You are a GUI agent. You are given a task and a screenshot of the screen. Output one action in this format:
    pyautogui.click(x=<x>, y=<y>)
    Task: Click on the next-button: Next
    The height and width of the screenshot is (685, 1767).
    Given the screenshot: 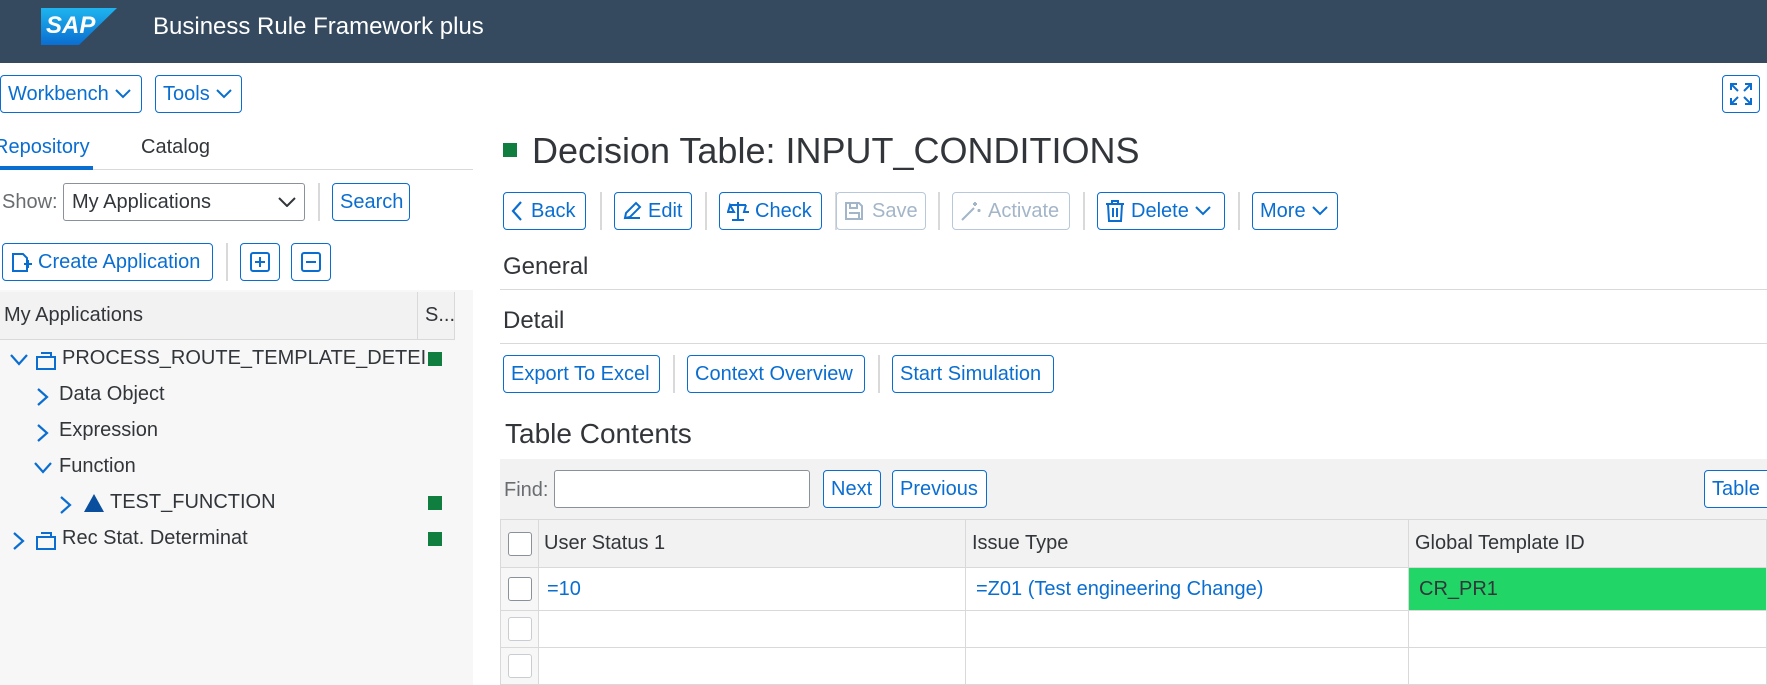 What is the action you would take?
    pyautogui.click(x=852, y=489)
    